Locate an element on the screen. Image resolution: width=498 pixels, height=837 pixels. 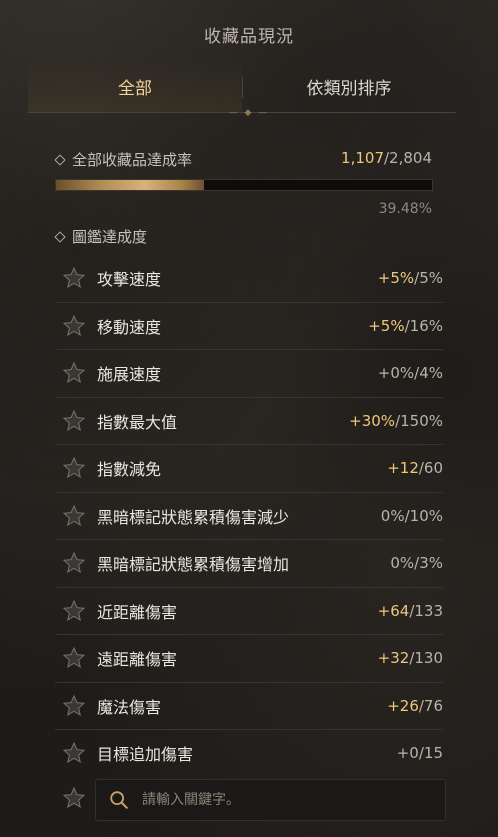
stat-row: 指數最大值 +30%/150% is located at coordinates (249, 421).